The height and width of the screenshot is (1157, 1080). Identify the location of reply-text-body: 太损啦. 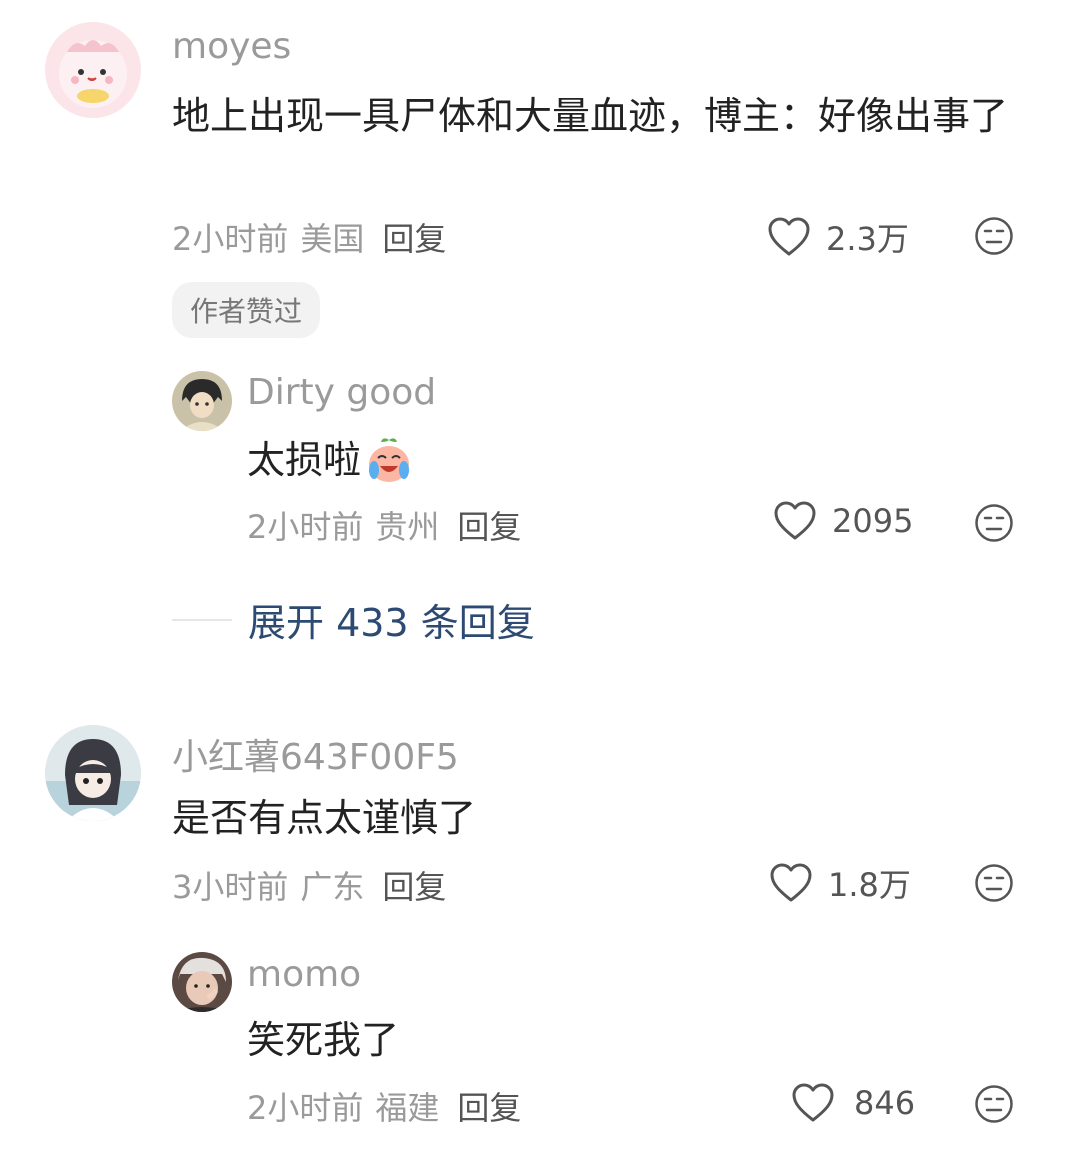
(304, 460).